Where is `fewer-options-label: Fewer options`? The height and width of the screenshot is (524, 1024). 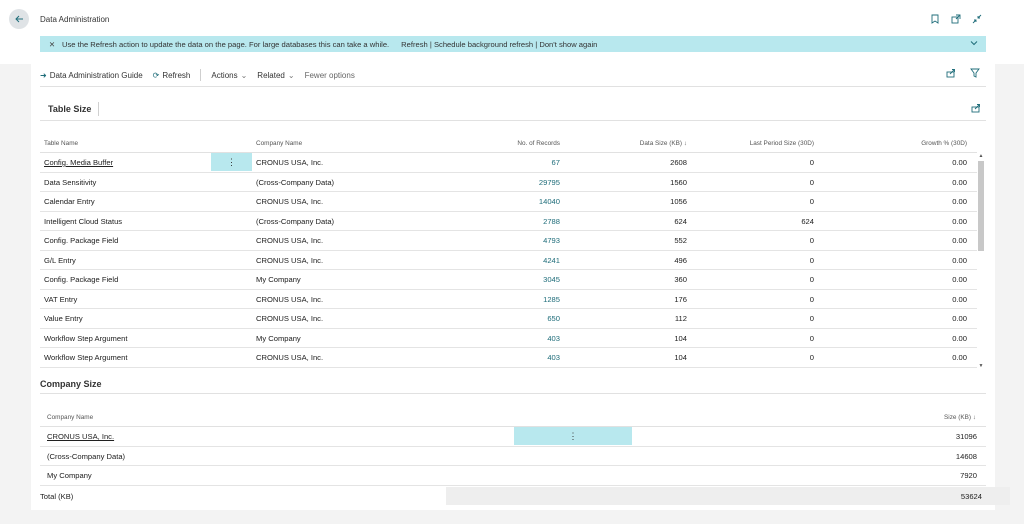
fewer-options-label: Fewer options is located at coordinates (329, 75).